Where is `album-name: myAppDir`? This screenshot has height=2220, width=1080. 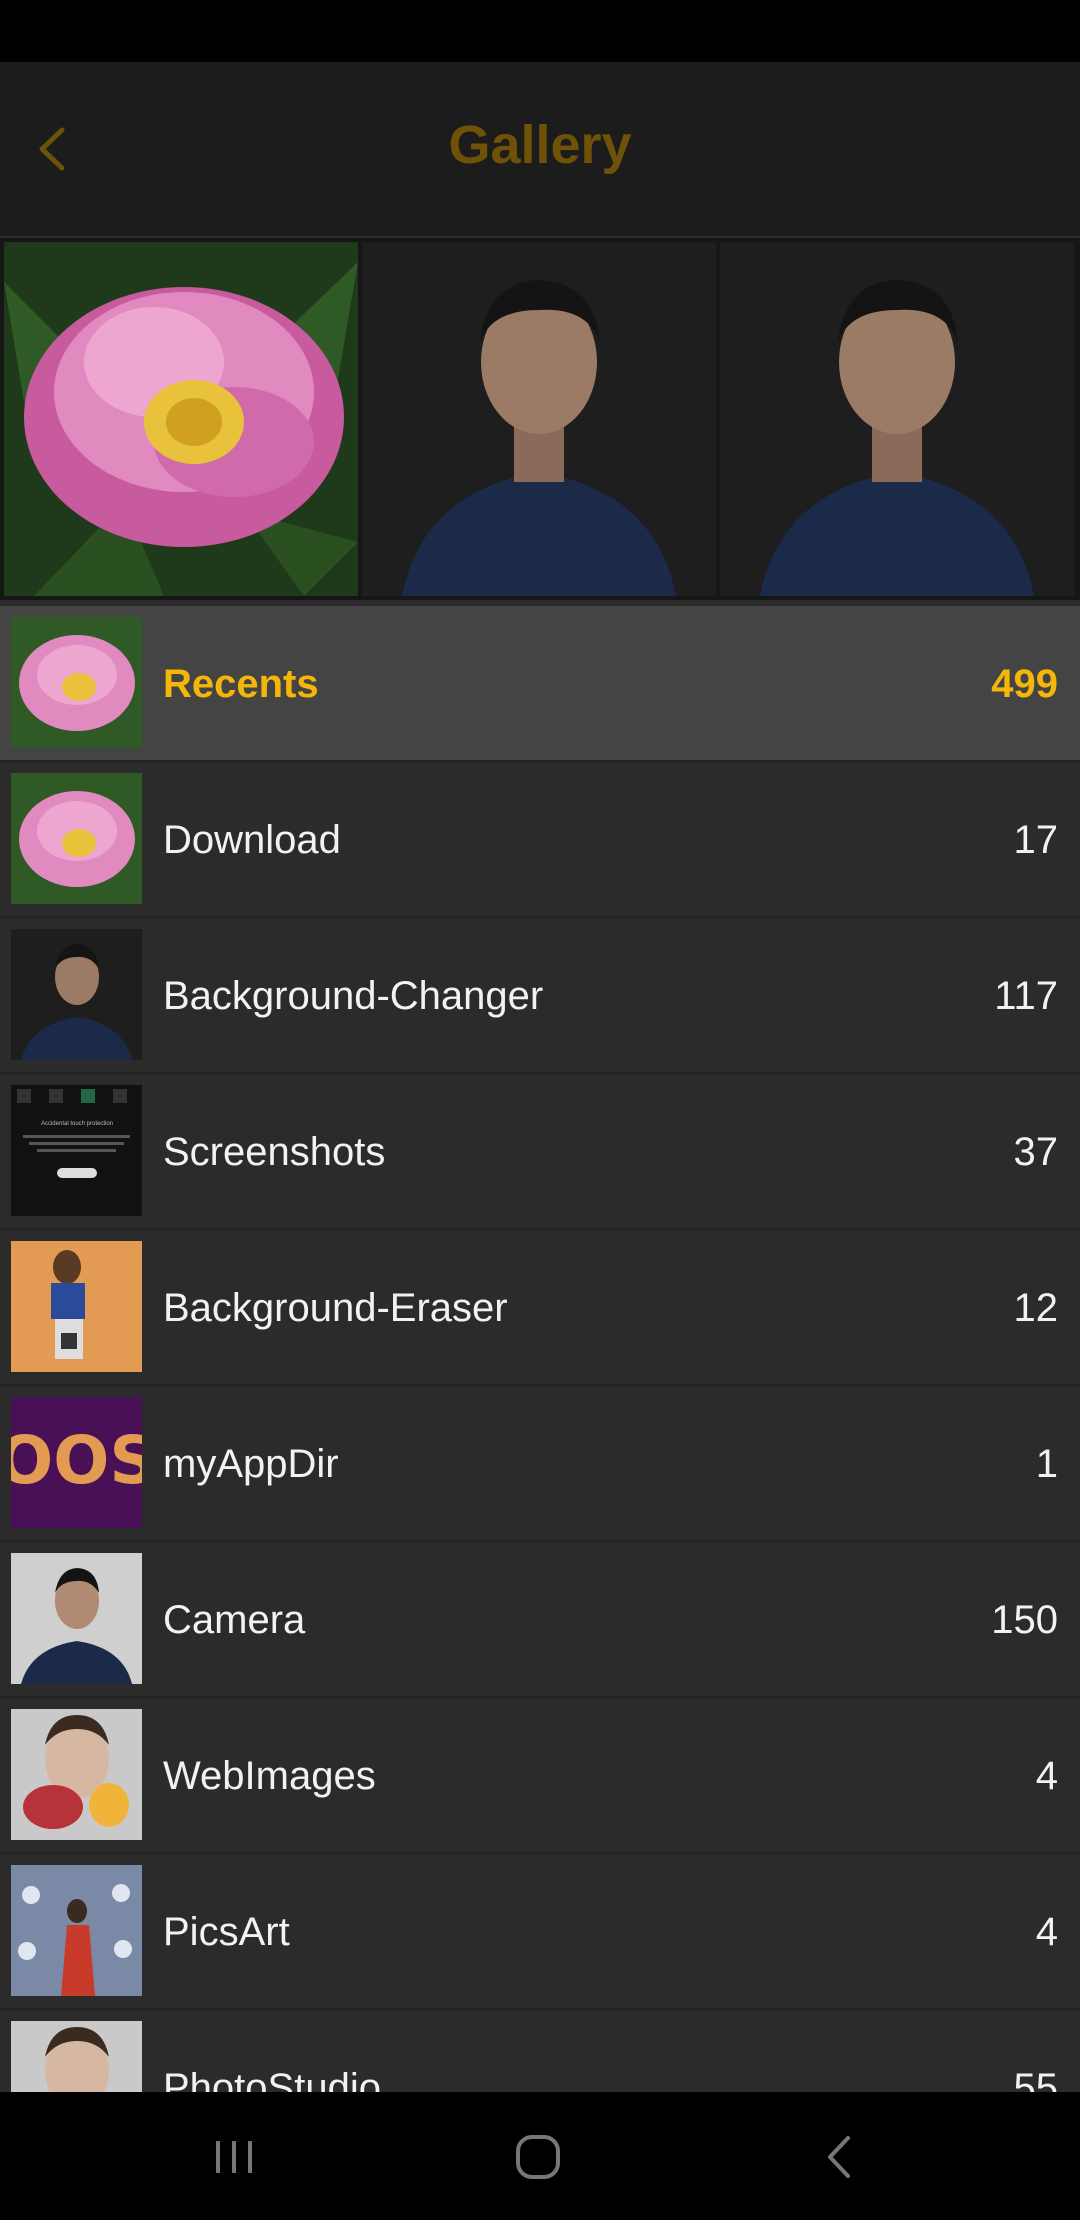 album-name: myAppDir is located at coordinates (251, 1464).